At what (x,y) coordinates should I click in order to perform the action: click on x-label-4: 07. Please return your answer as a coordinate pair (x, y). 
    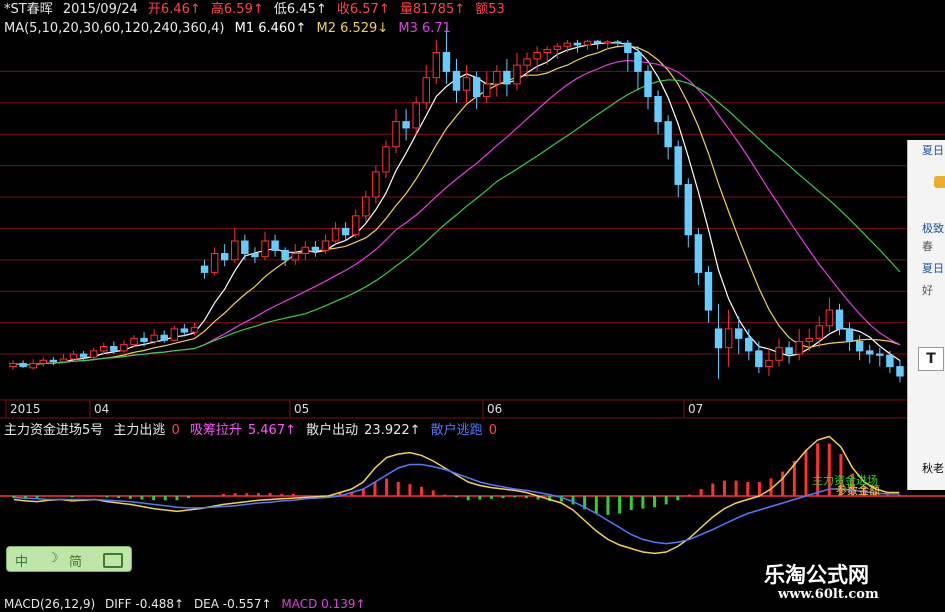
    Looking at the image, I should click on (695, 409).